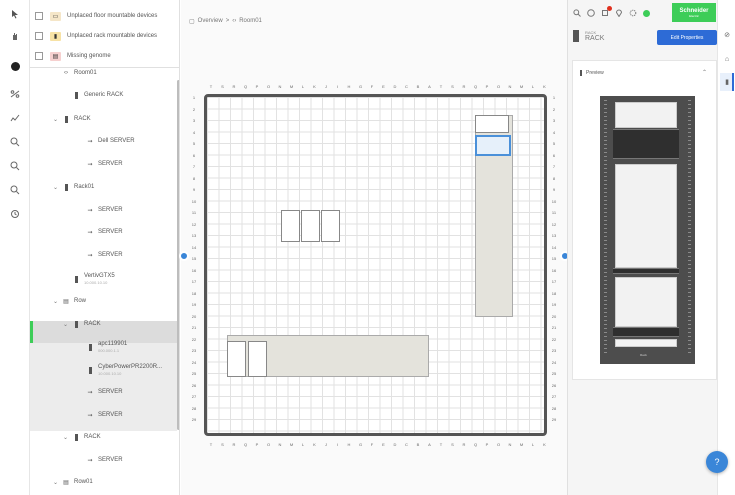 The image size is (735, 495). Describe the element at coordinates (646, 144) in the screenshot. I see `rack-device` at that location.